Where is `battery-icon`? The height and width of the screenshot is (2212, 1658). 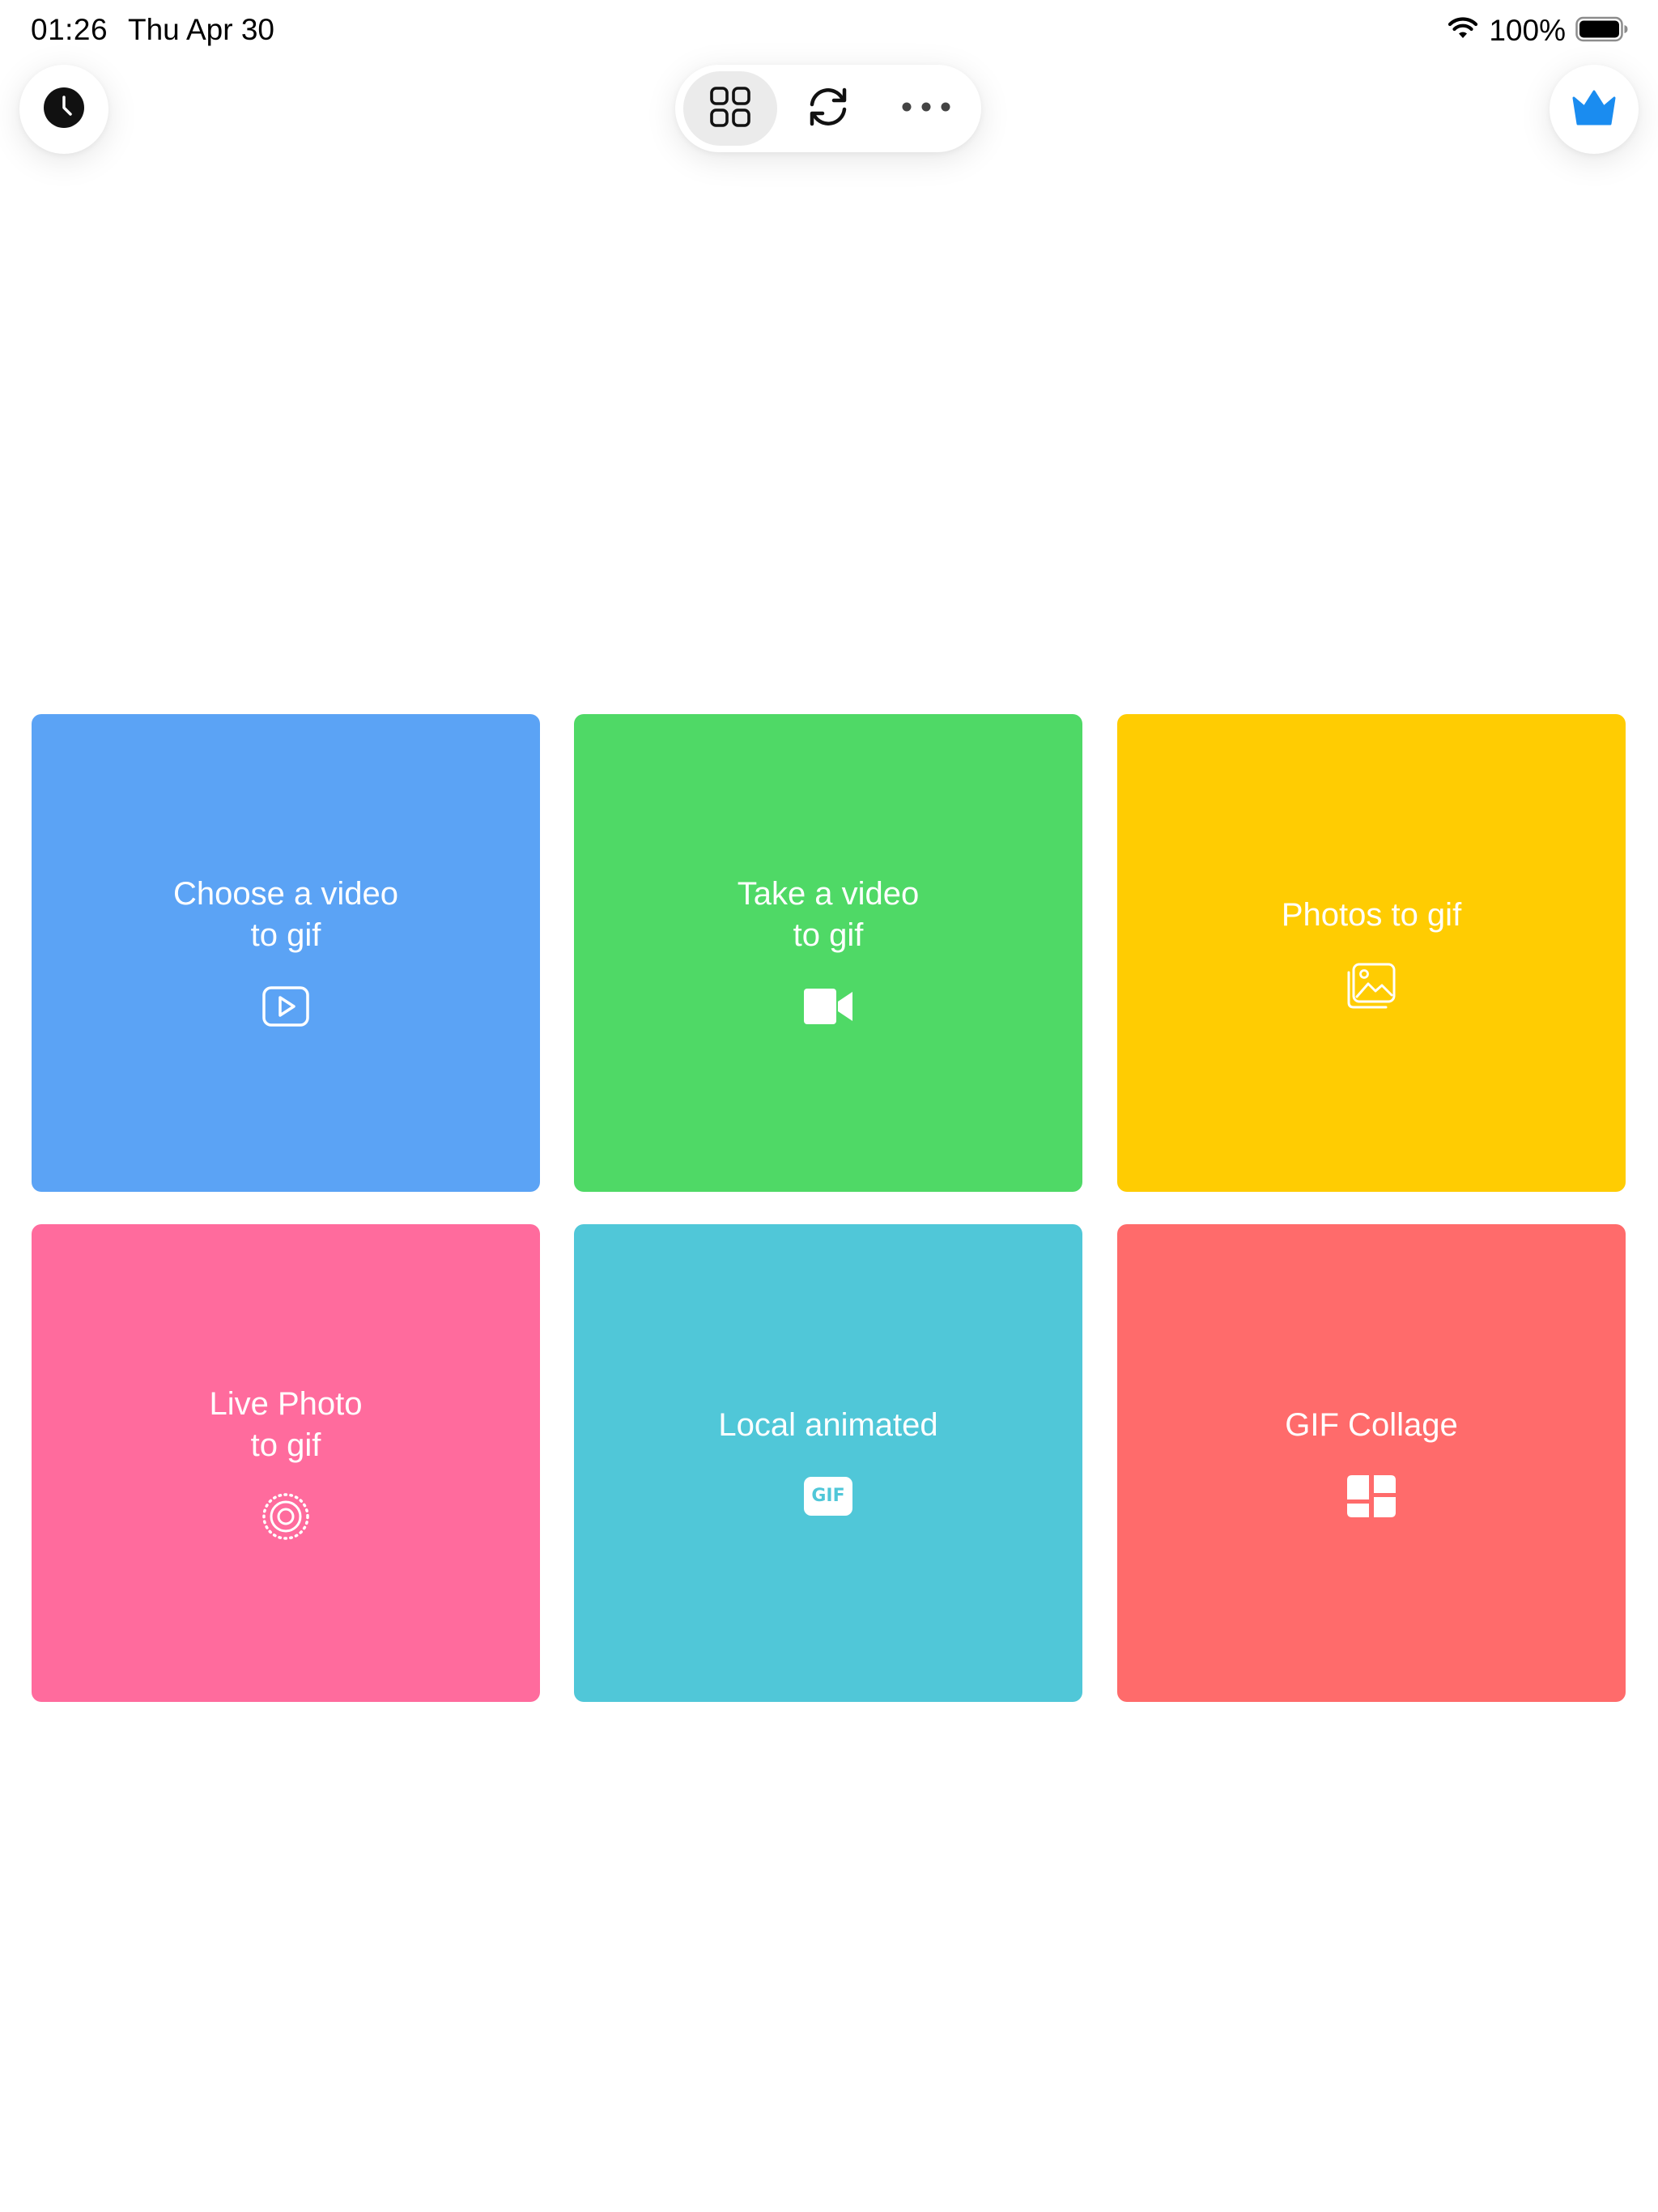
battery-icon is located at coordinates (1602, 31).